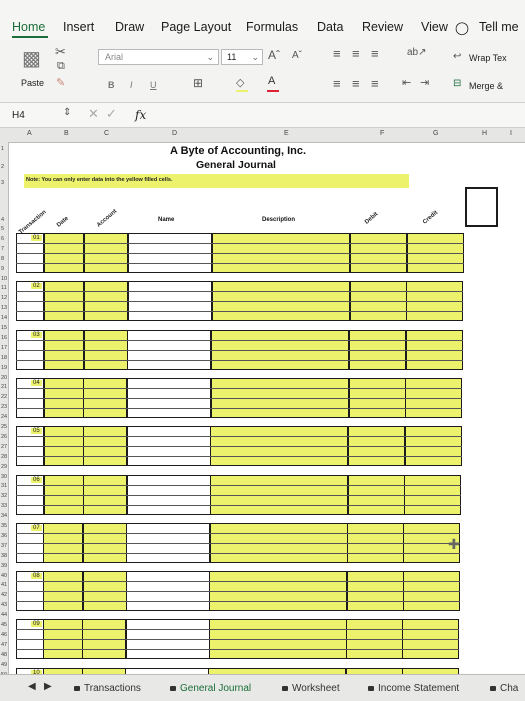 The height and width of the screenshot is (701, 525). Describe the element at coordinates (4, 477) in the screenshot. I see `row-number: 30` at that location.